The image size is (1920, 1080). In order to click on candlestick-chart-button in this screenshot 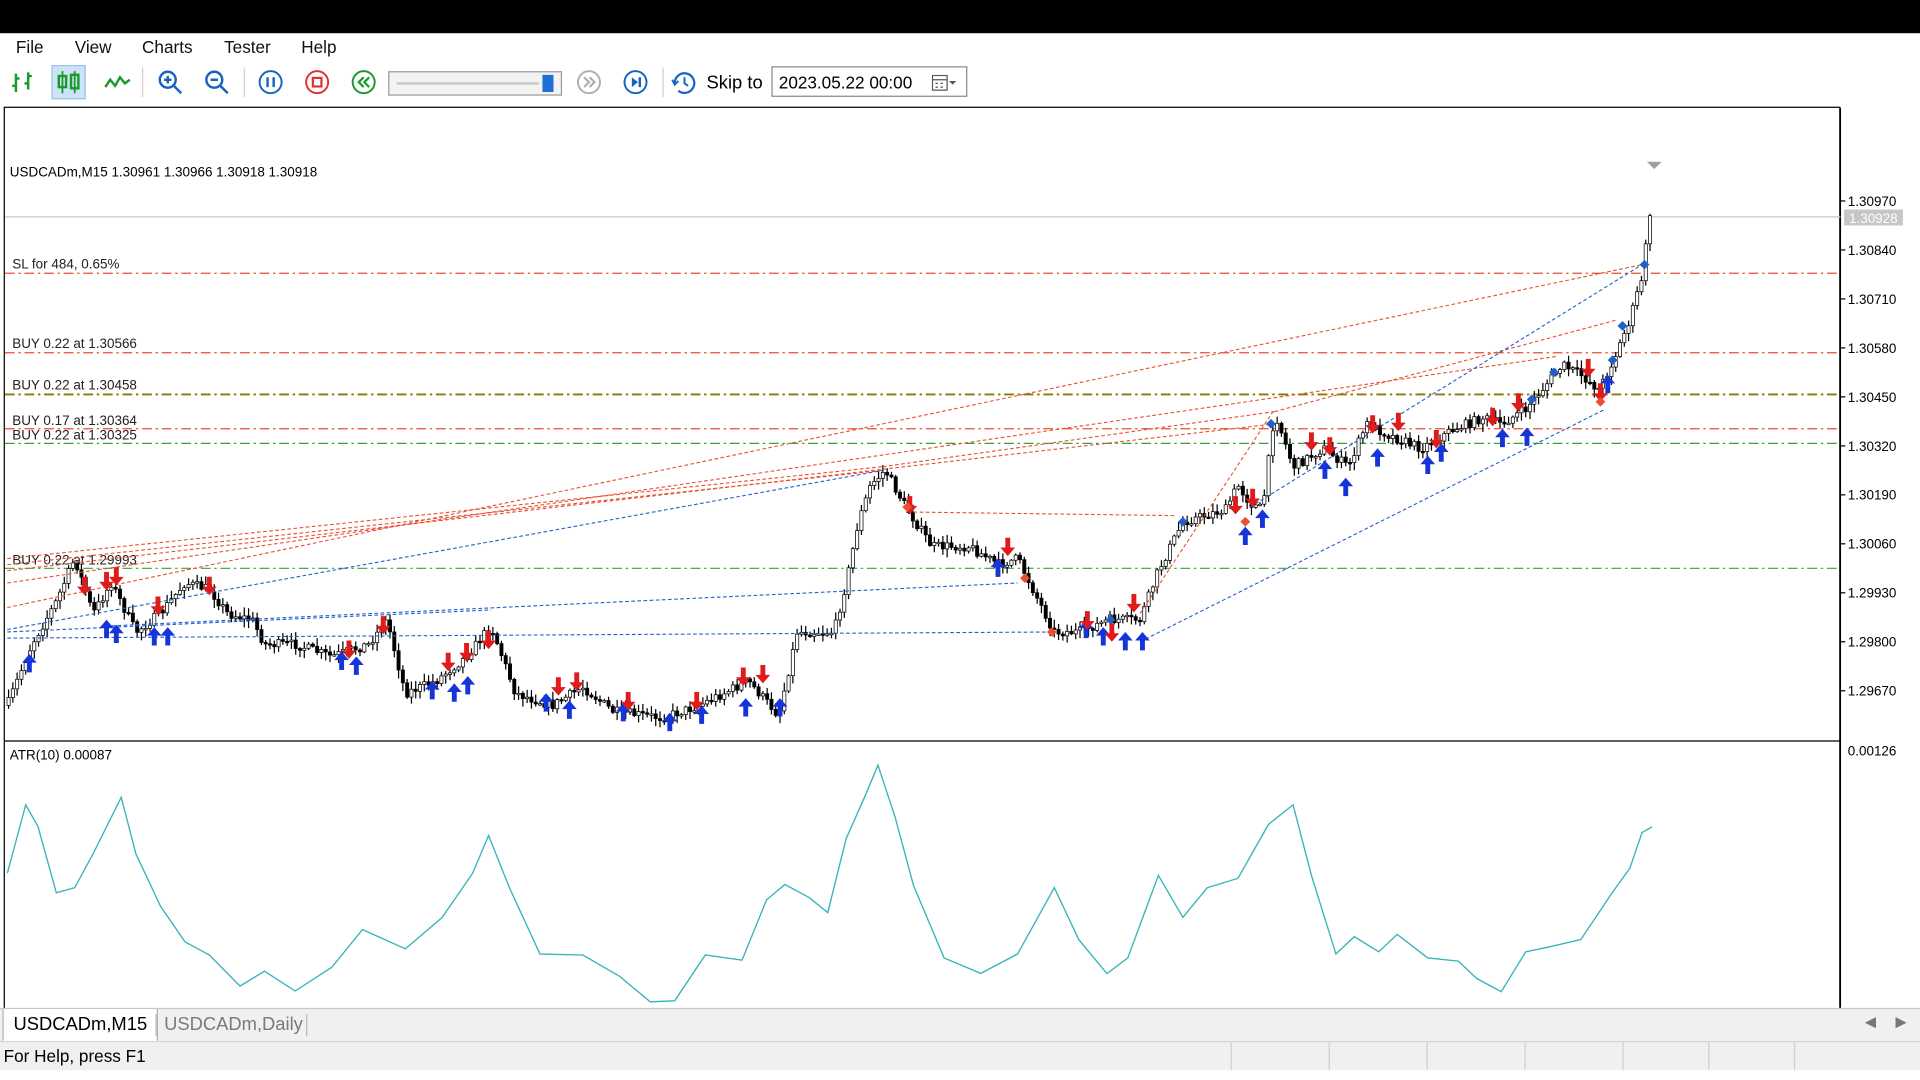, I will do `click(68, 82)`.